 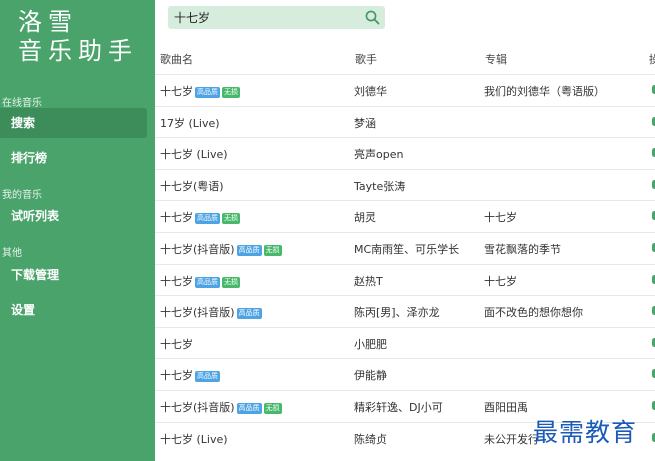 What do you see at coordinates (405, 216) in the screenshot?
I see `table-row: 十七岁 高品质 无损 胡灵 十七岁` at bounding box center [405, 216].